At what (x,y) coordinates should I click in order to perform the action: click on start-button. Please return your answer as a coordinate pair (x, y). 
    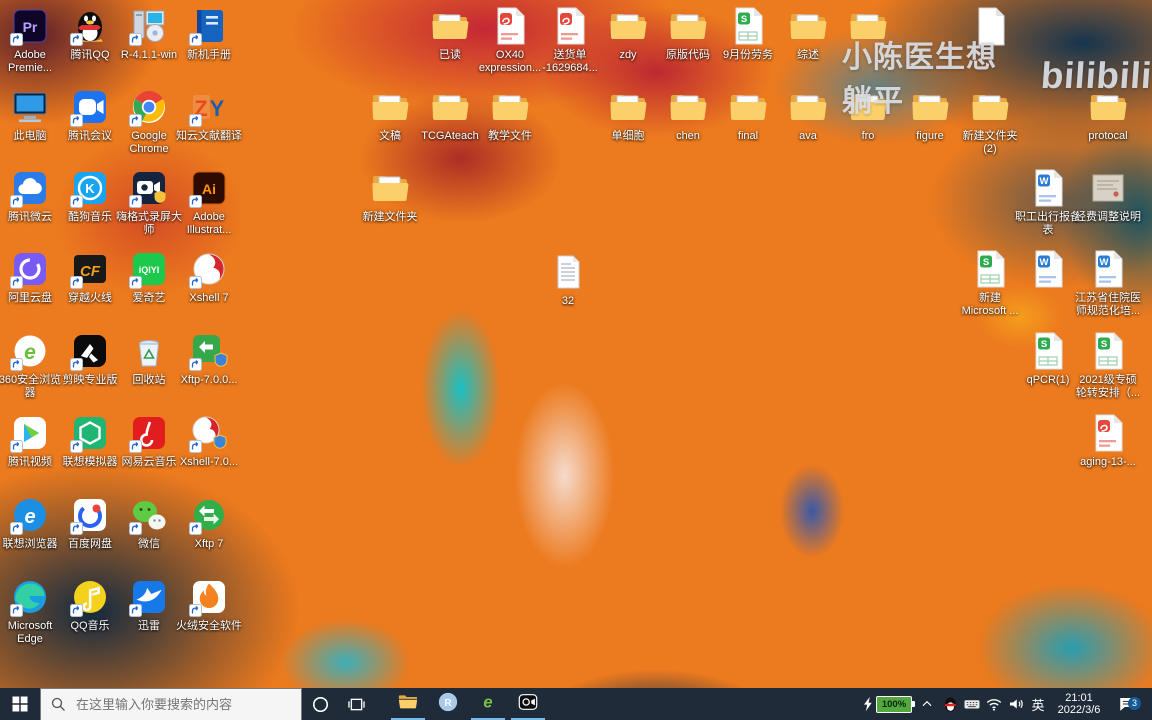
    Looking at the image, I should click on (20, 704).